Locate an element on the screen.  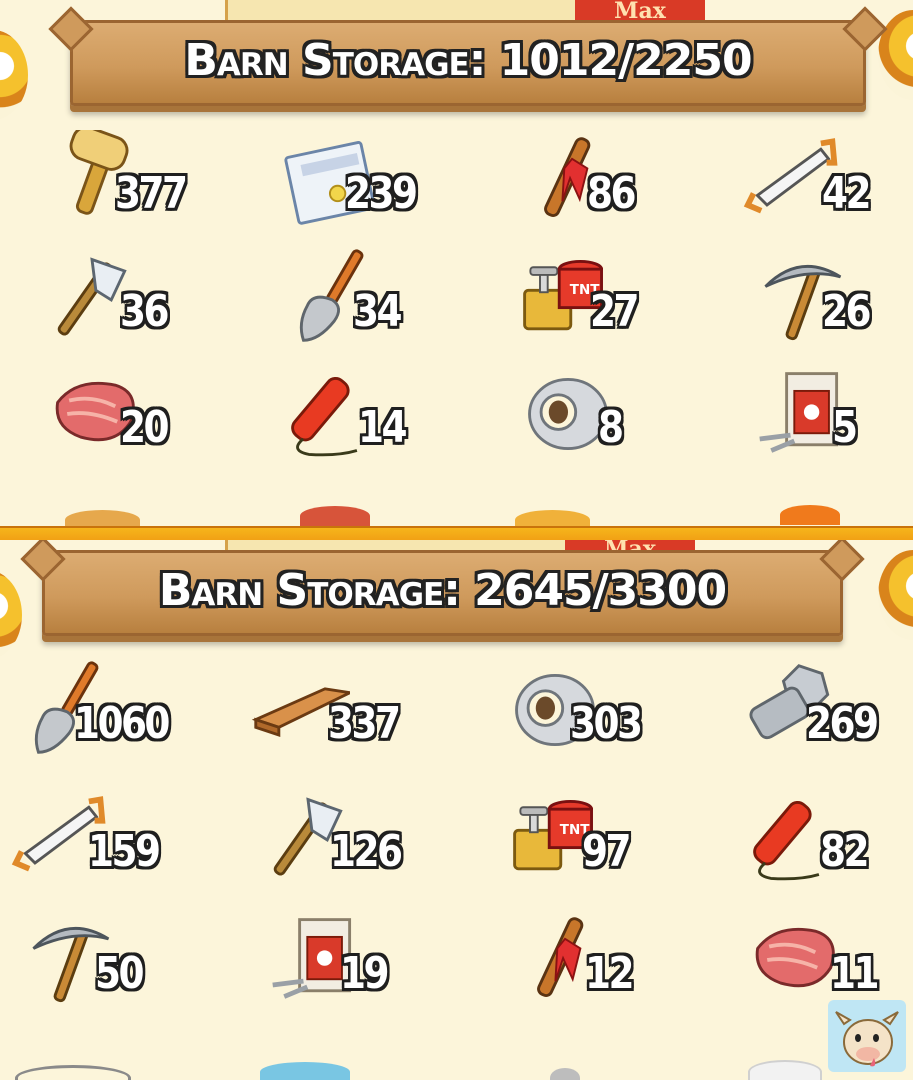
item-count: 14 is located at coordinates (383, 427).